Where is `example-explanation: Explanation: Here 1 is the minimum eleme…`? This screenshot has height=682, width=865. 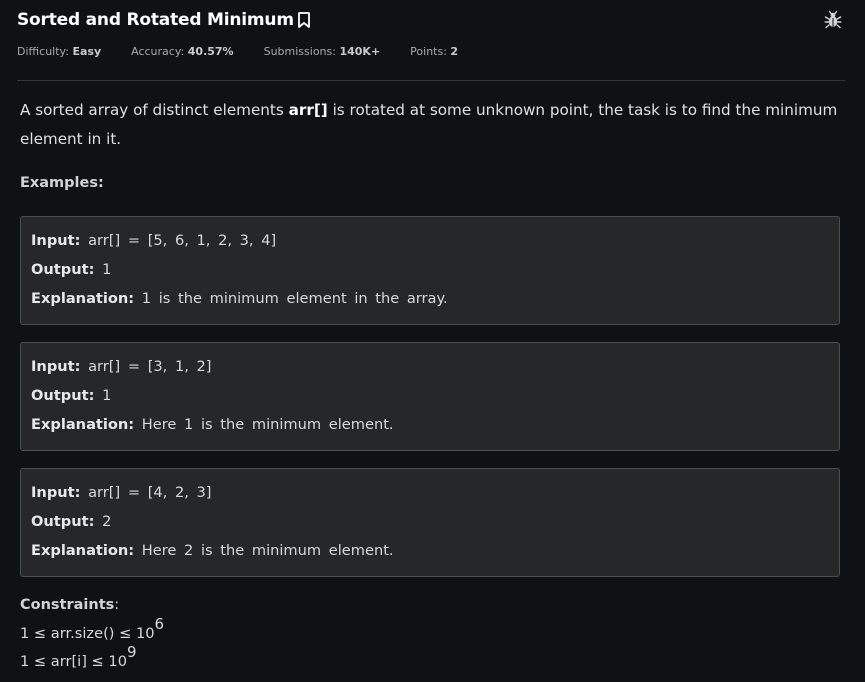 example-explanation: Explanation: Here 1 is the minimum eleme… is located at coordinates (430, 426).